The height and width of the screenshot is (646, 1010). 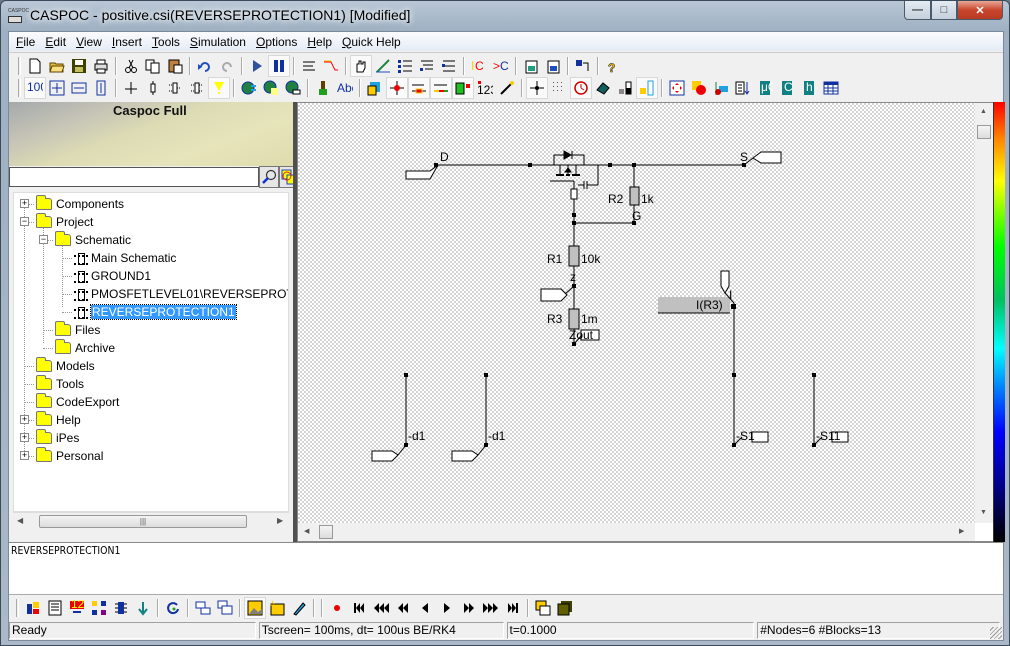 What do you see at coordinates (225, 608) in the screenshot?
I see `window-cascade-button` at bounding box center [225, 608].